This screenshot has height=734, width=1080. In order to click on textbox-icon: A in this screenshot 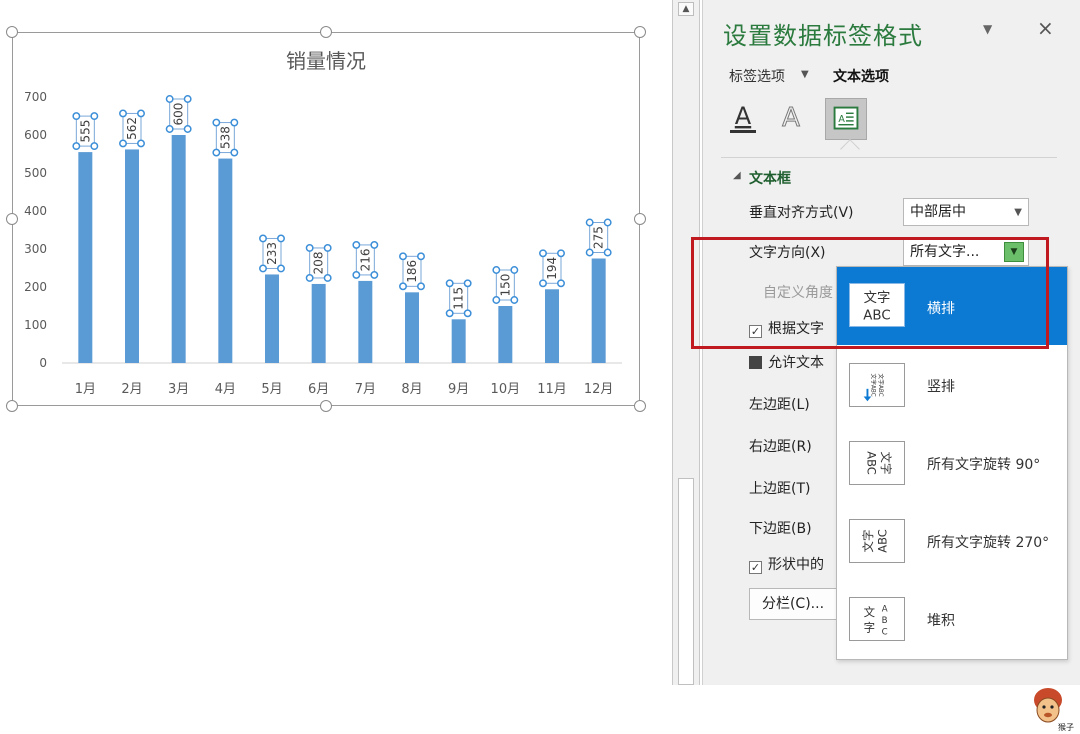, I will do `click(846, 119)`.